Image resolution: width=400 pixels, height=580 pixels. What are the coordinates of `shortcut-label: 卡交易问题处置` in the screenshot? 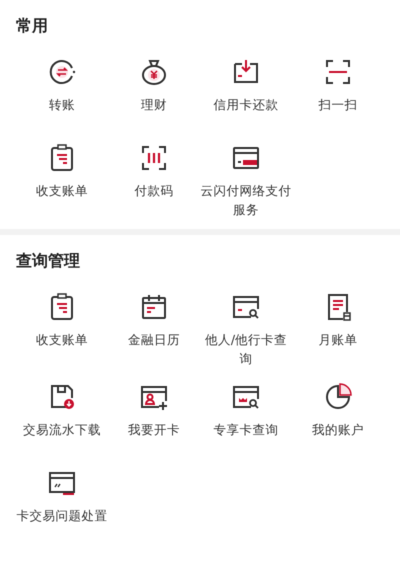 It's located at (62, 515).